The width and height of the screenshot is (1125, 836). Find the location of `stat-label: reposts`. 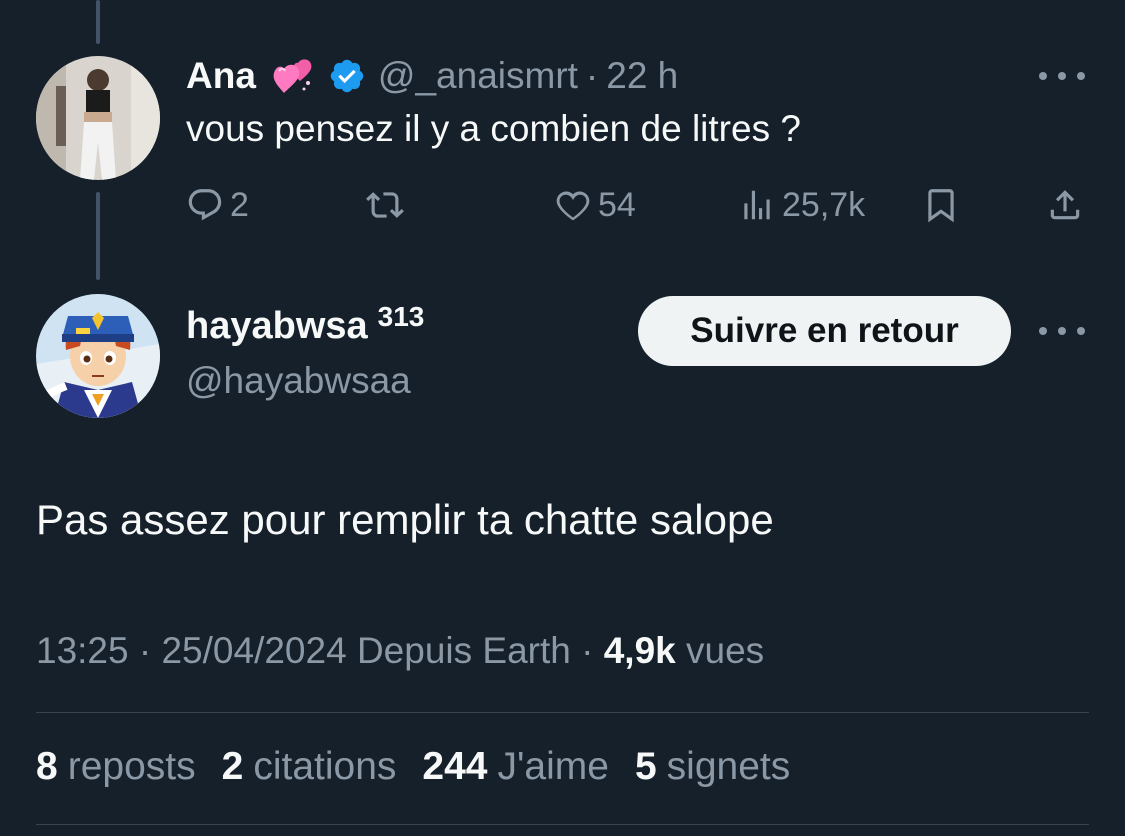

stat-label: reposts is located at coordinates (131, 766).